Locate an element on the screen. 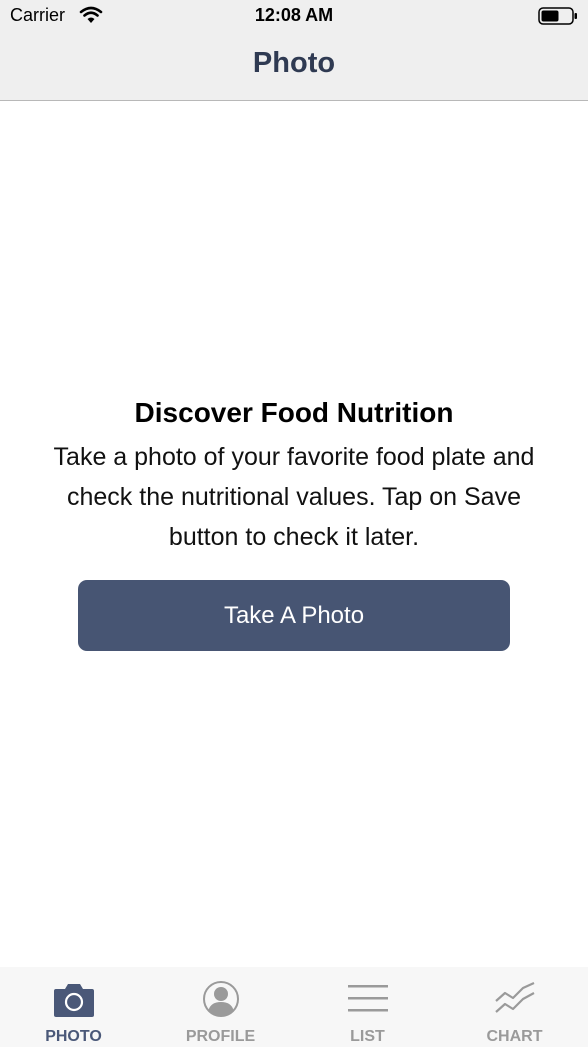 Image resolution: width=588 pixels, height=1047 pixels. tab-photo: PHOTO is located at coordinates (73, 1007).